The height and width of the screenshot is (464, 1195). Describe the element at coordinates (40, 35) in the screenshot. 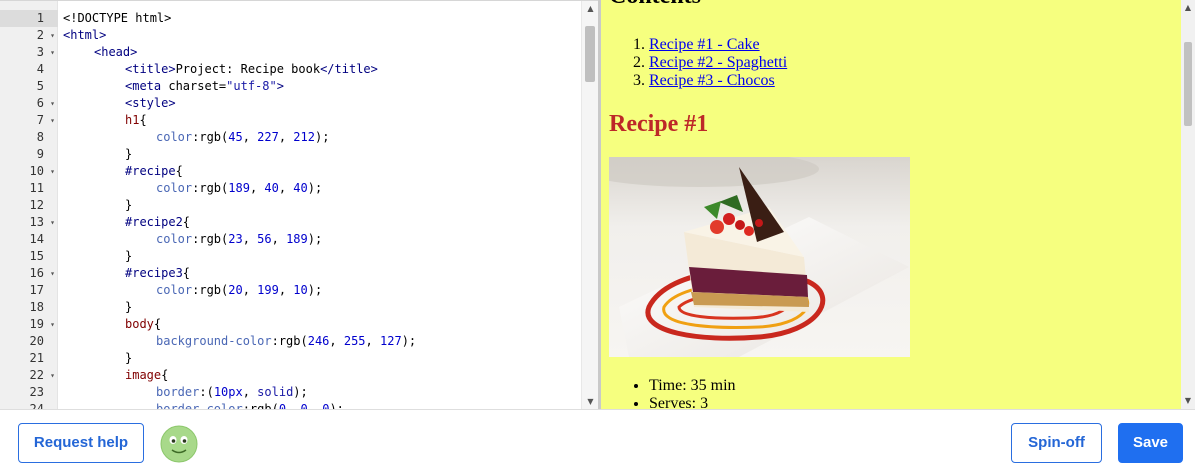

I see `line-number-label: 2` at that location.